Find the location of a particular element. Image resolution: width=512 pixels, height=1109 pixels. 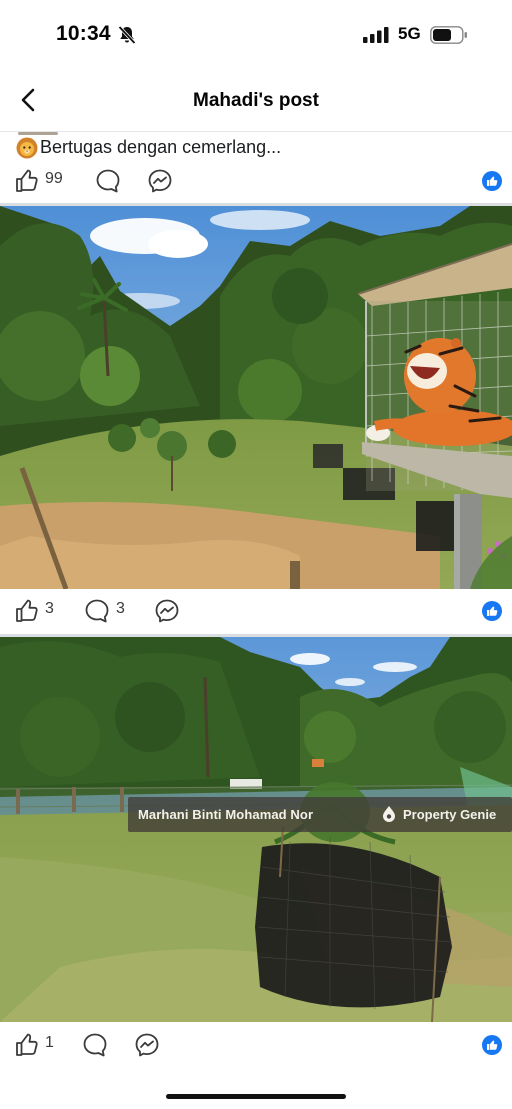

watermark-name: Marhani Binti Mohamad Nor is located at coordinates (226, 814).